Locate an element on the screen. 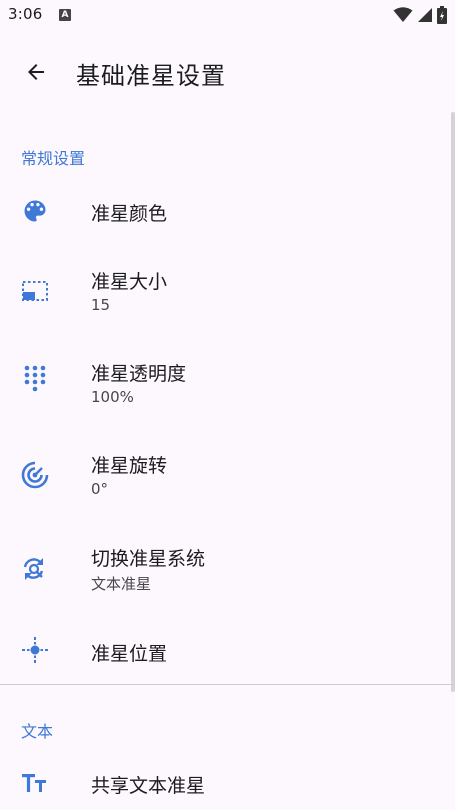  pref-title: 准星颜色 is located at coordinates (129, 214).